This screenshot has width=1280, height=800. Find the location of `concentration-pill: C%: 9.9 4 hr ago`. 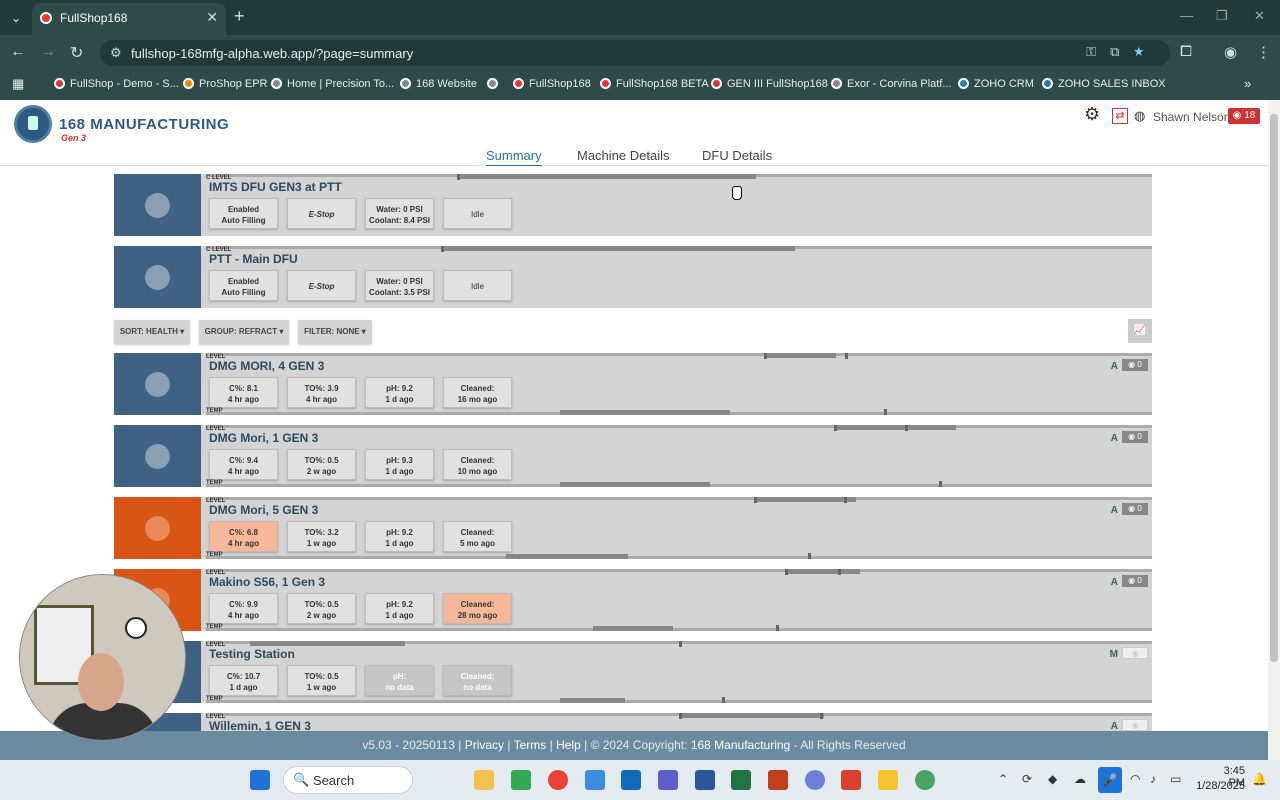

concentration-pill: C%: 9.9 4 hr ago is located at coordinates (243, 608).